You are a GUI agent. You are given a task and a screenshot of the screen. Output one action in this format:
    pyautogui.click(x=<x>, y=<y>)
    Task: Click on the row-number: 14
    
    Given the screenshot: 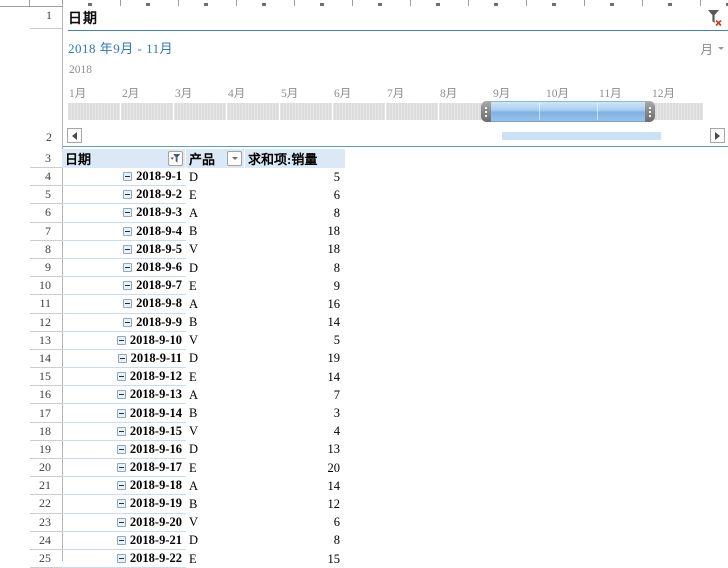 What is the action you would take?
    pyautogui.click(x=46, y=359)
    